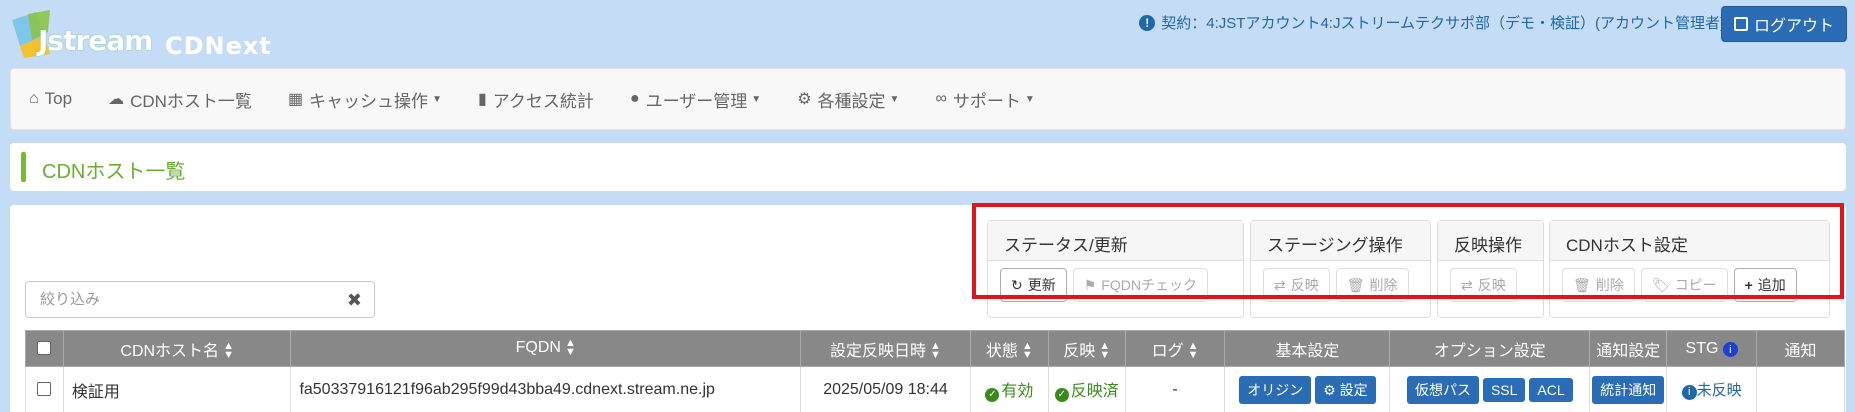  Describe the element at coordinates (34, 98) in the screenshot. I see `home-icon: ⌂` at that location.